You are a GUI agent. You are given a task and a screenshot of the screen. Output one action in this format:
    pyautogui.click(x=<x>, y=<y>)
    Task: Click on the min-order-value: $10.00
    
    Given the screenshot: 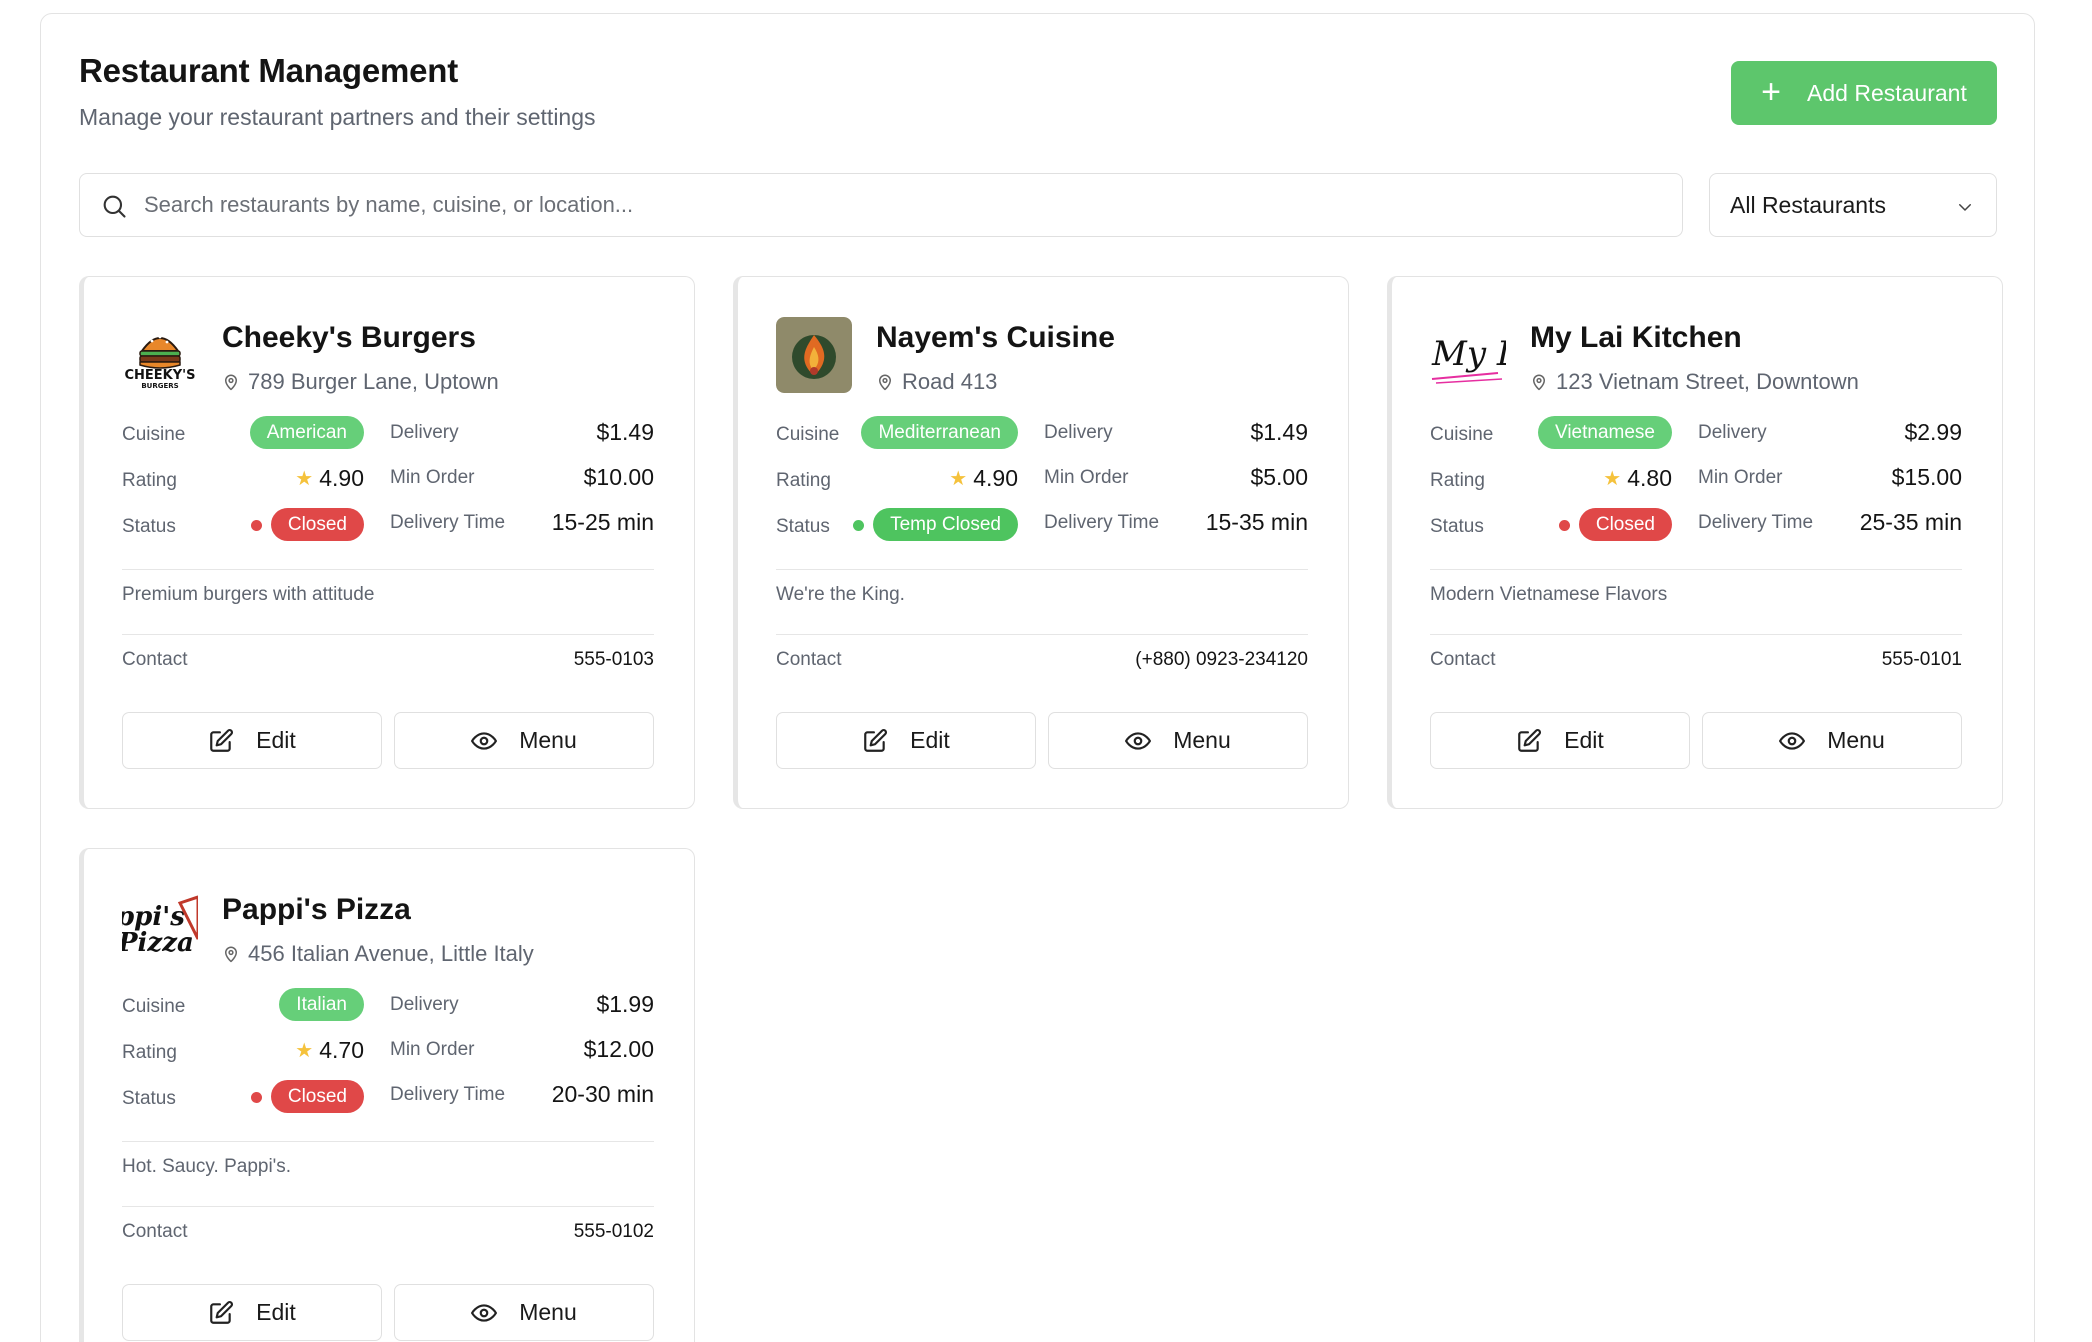 What is the action you would take?
    pyautogui.click(x=618, y=477)
    